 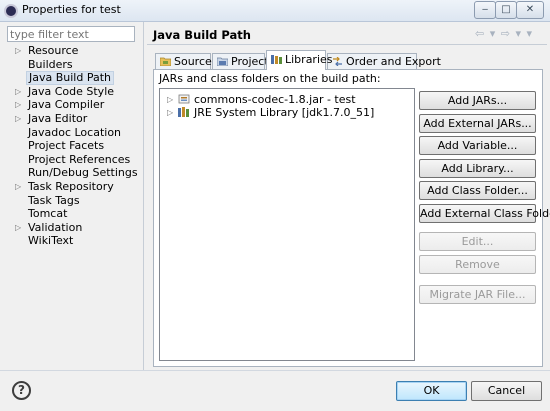 What do you see at coordinates (309, 59) in the screenshot?
I see `tab-label: Libraries` at bounding box center [309, 59].